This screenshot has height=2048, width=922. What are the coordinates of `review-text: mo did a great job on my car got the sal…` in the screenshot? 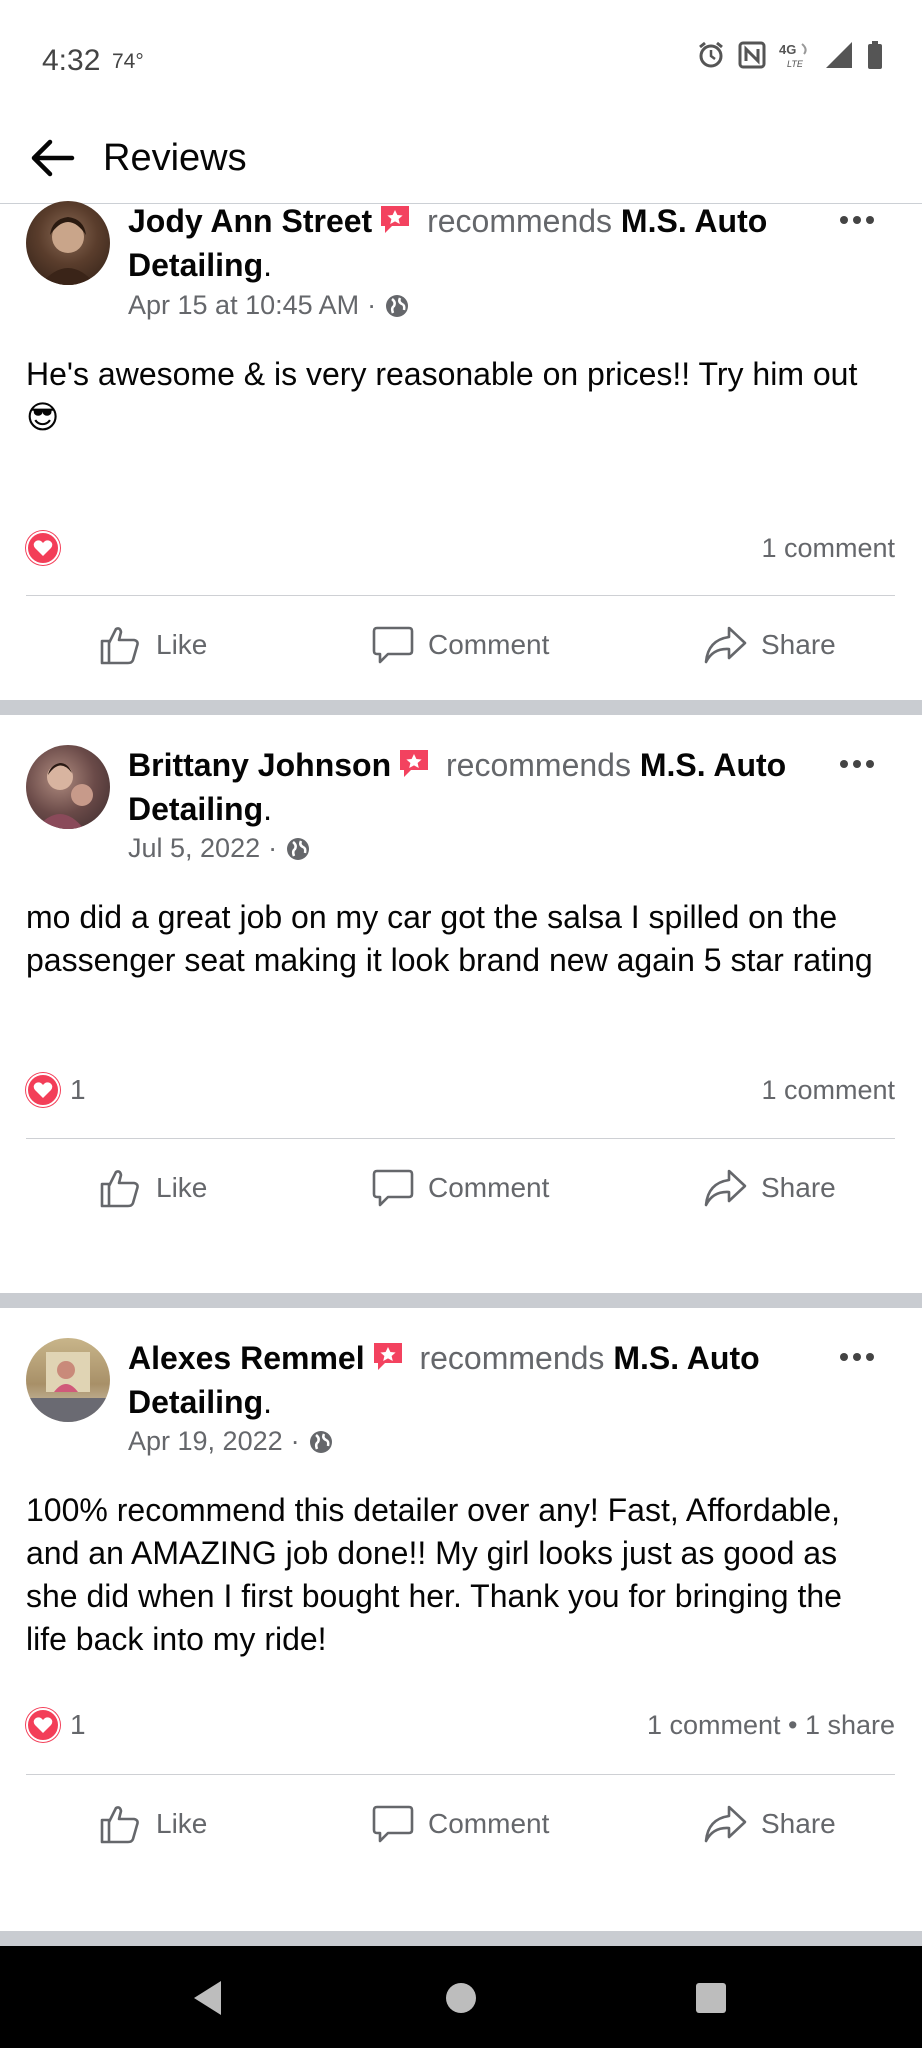 It's located at (454, 939).